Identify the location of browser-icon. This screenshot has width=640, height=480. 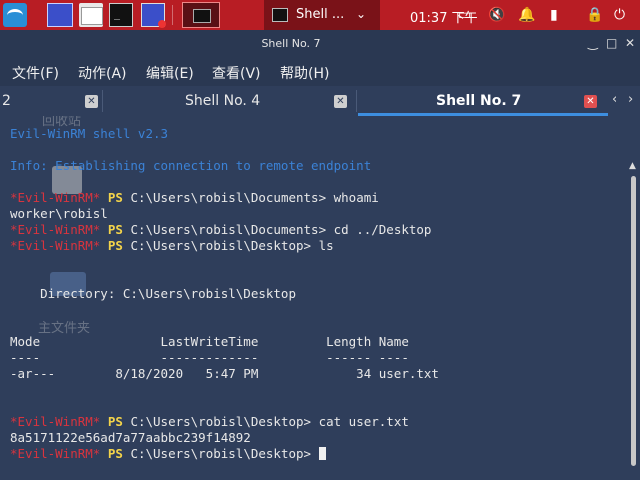
(153, 15).